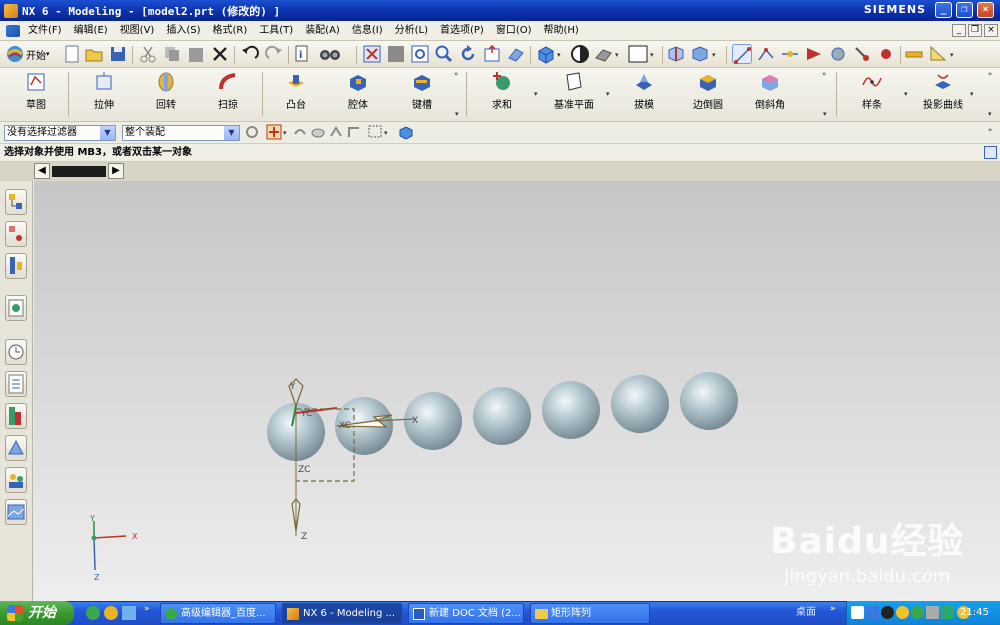  What do you see at coordinates (574, 91) in the screenshot?
I see `datum-plane-button: 基准平面` at bounding box center [574, 91].